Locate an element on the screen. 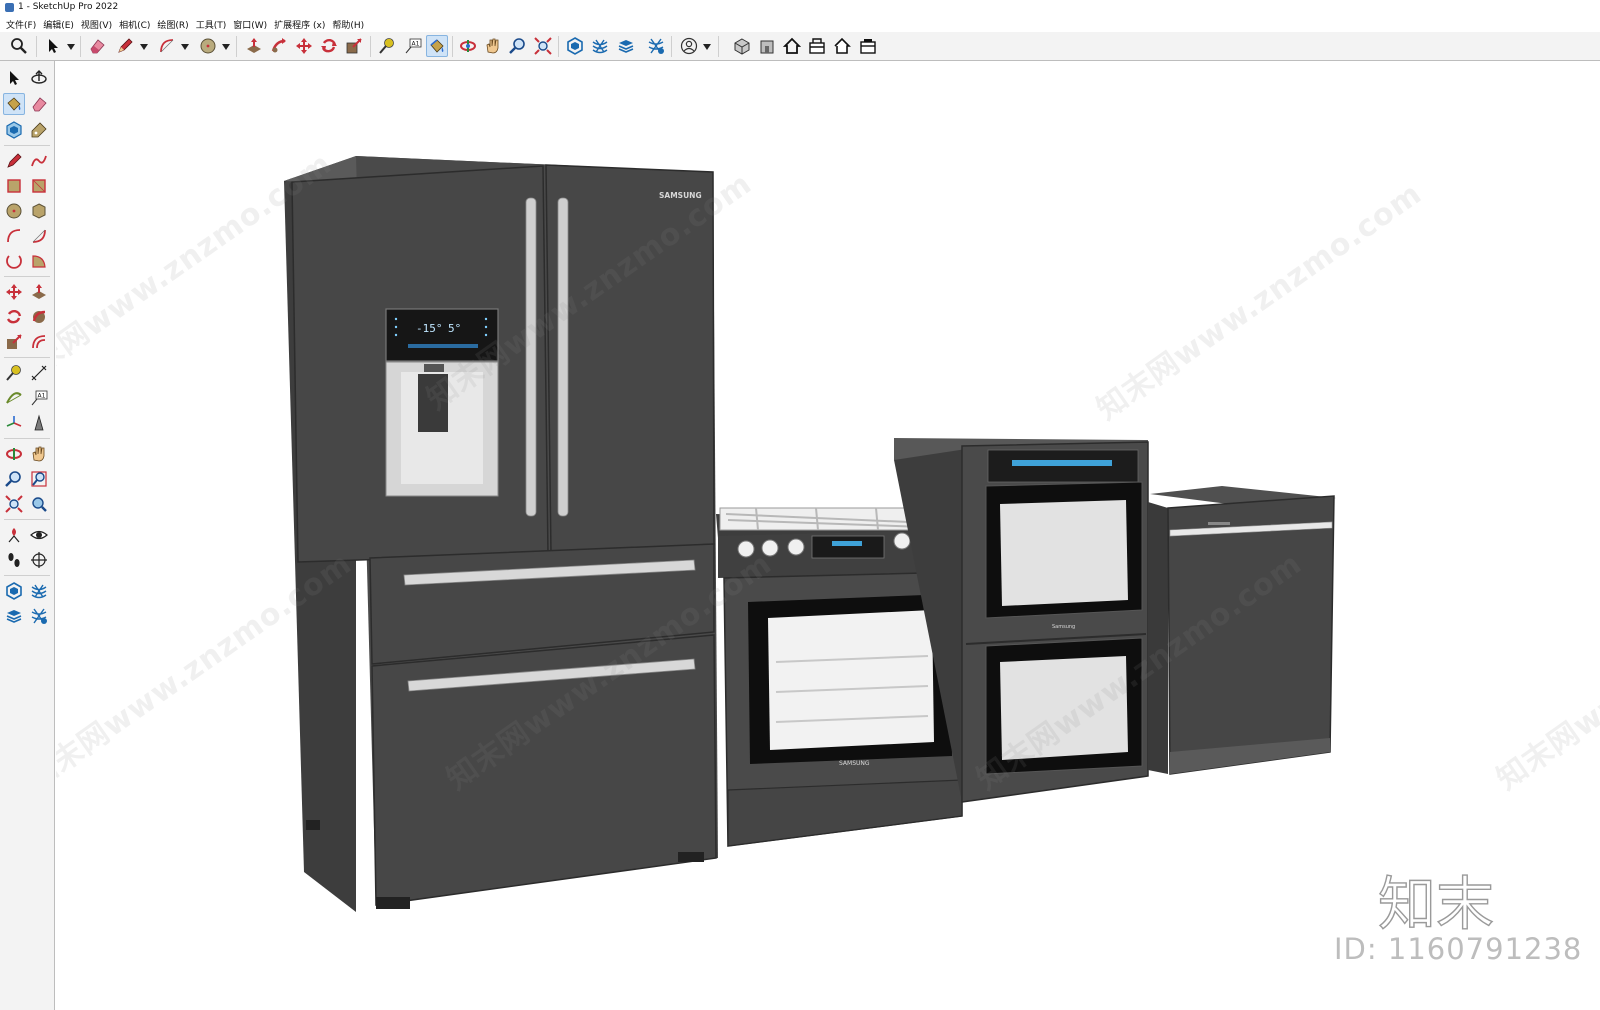  circle-dropdown-icon is located at coordinates (226, 47).